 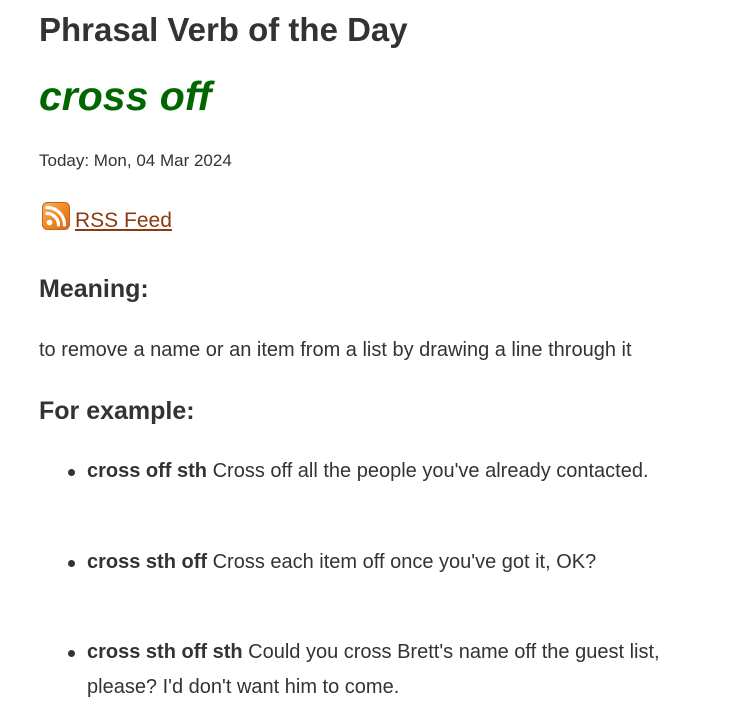 What do you see at coordinates (94, 289) in the screenshot?
I see `meaning-heading: Meaning:` at bounding box center [94, 289].